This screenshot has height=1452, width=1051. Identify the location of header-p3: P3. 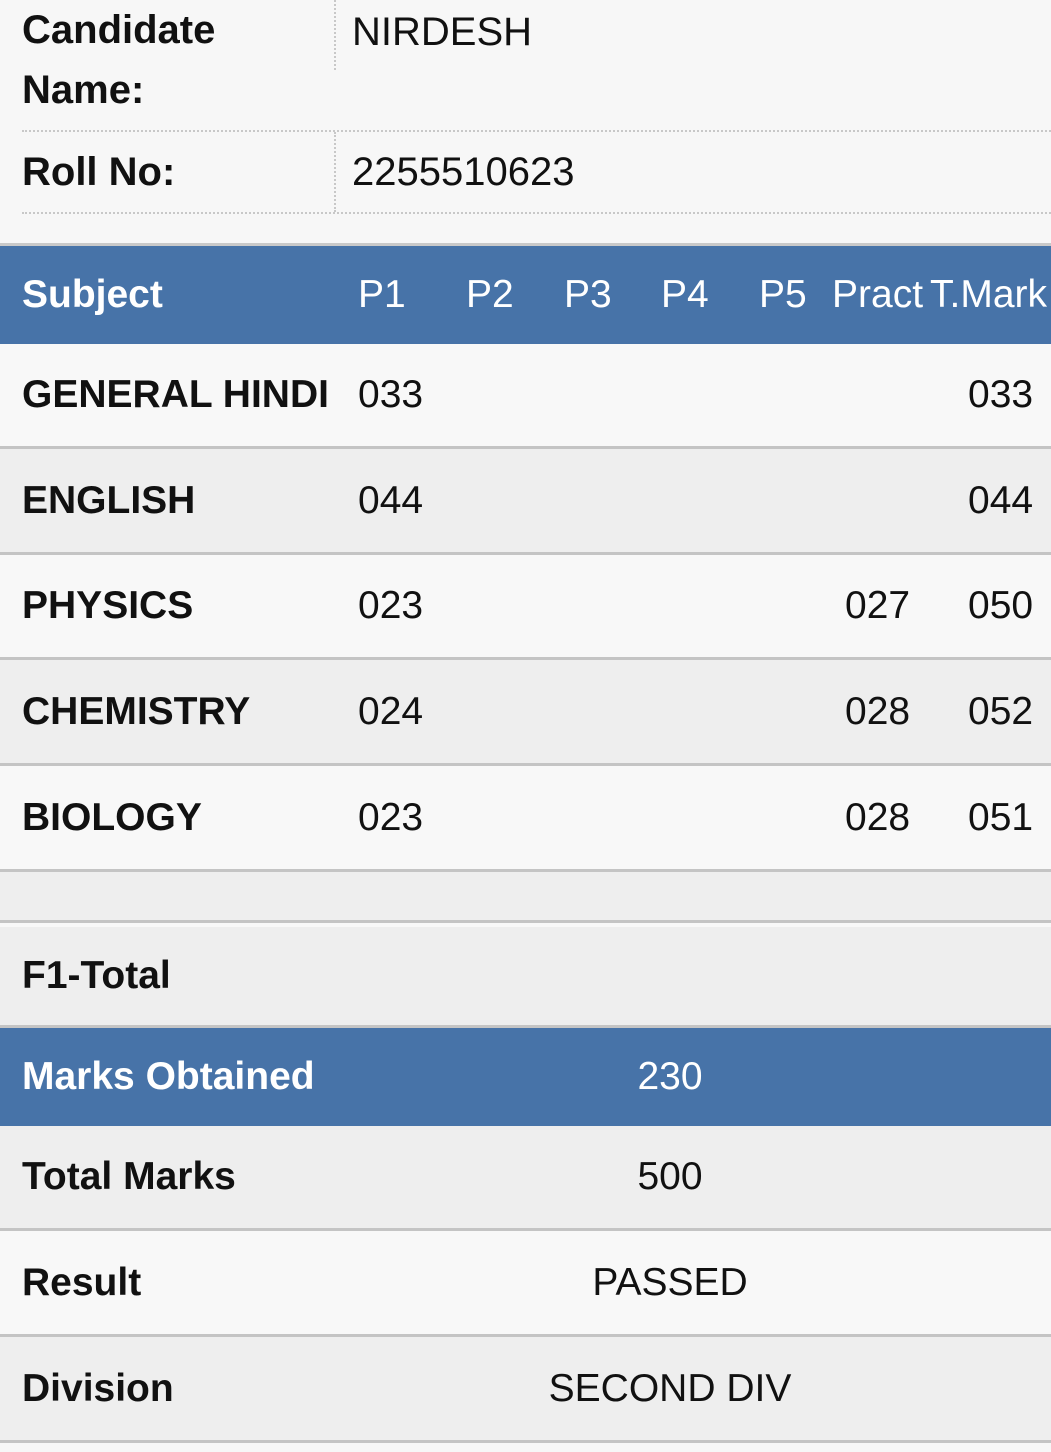
(588, 294).